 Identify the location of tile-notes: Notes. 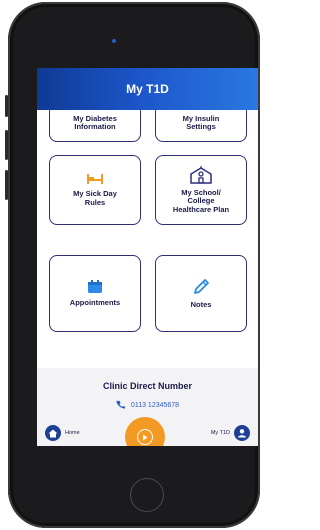
(201, 293).